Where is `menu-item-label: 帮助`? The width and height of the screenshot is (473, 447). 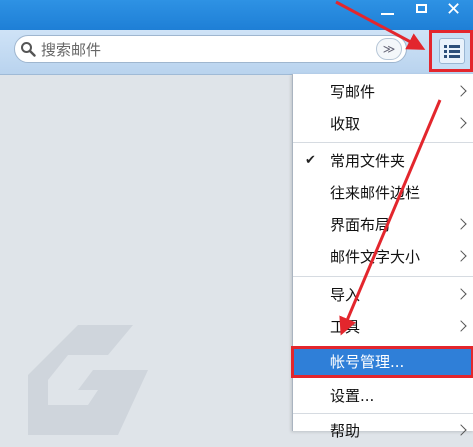 menu-item-label: 帮助 is located at coordinates (345, 431).